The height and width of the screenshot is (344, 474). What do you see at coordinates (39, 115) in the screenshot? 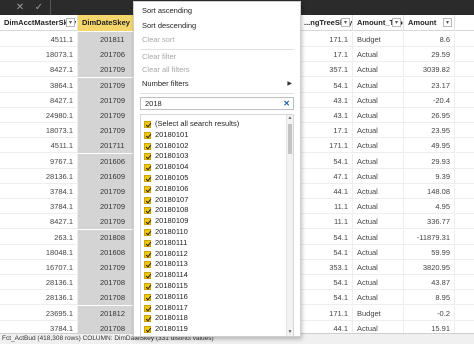
I see `table-cell: 24980.1` at bounding box center [39, 115].